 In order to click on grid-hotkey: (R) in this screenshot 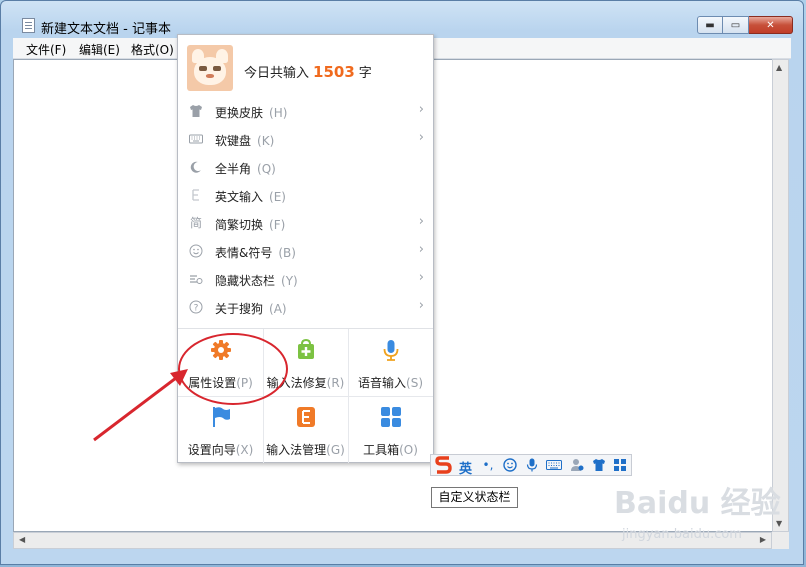, I will do `click(335, 383)`.